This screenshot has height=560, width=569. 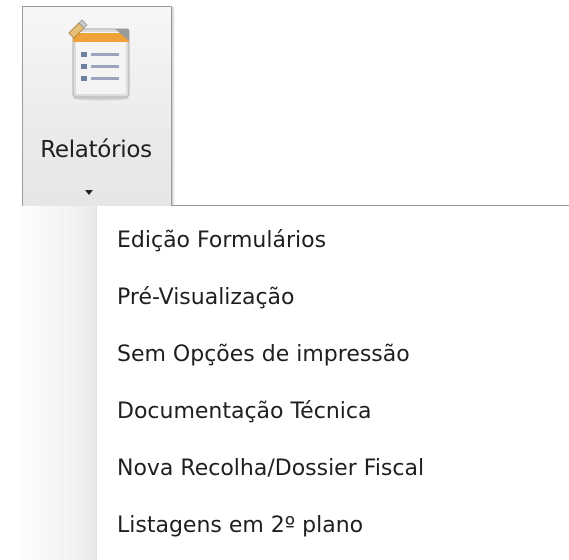 I want to click on menu-item-listagens-2-plano: Listagens em 2º plano, so click(x=333, y=525).